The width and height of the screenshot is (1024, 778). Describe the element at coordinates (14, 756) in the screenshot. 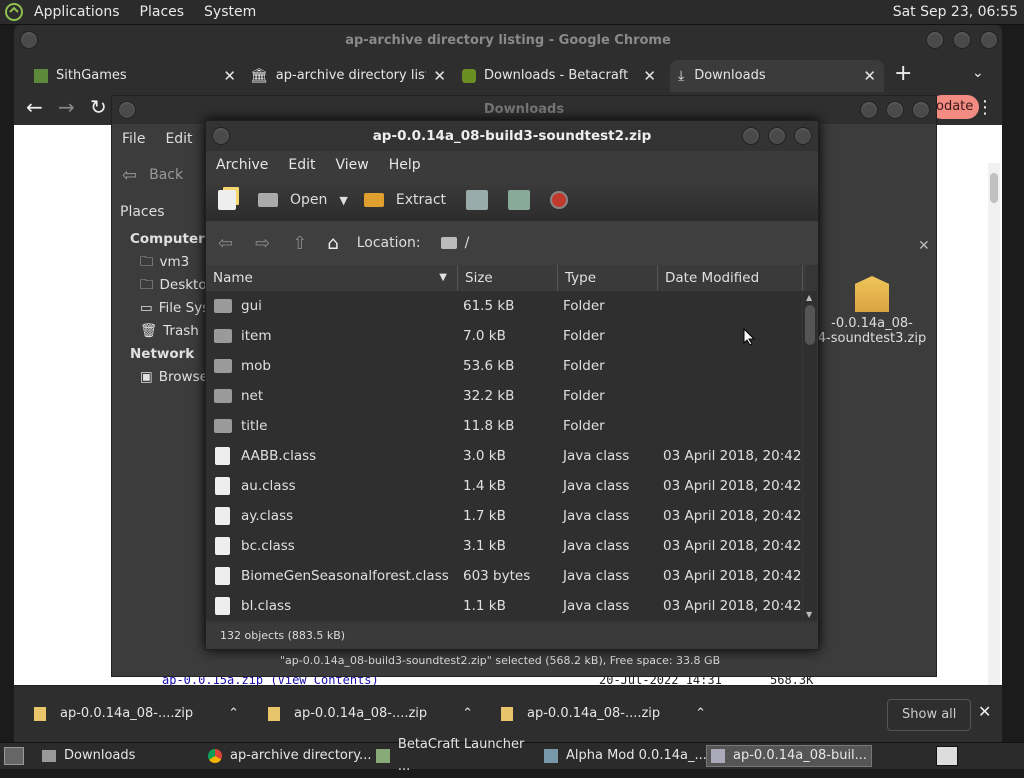

I see `show-desktop-icon` at that location.